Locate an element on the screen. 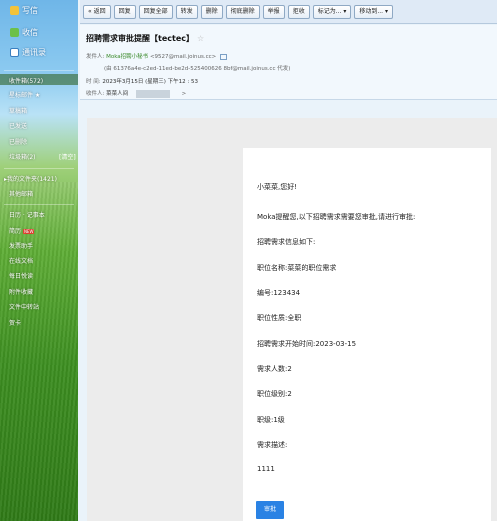 The image size is (497, 521). redacted-block is located at coordinates (152, 93).